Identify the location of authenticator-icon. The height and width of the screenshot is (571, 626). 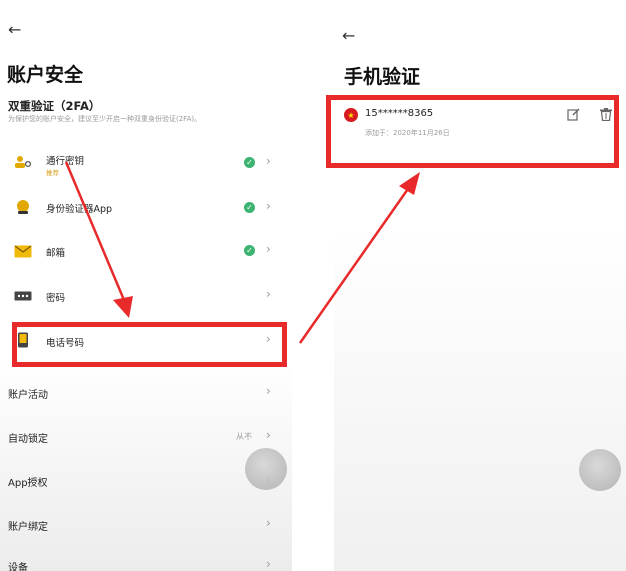
(23, 207).